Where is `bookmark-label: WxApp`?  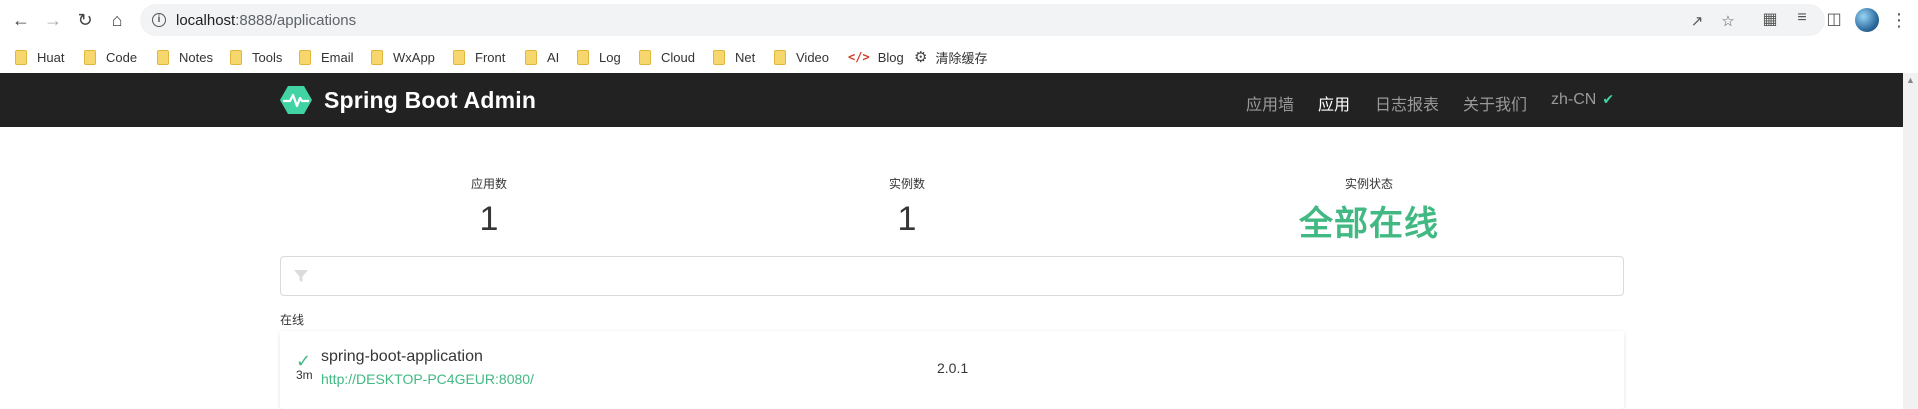 bookmark-label: WxApp is located at coordinates (414, 57).